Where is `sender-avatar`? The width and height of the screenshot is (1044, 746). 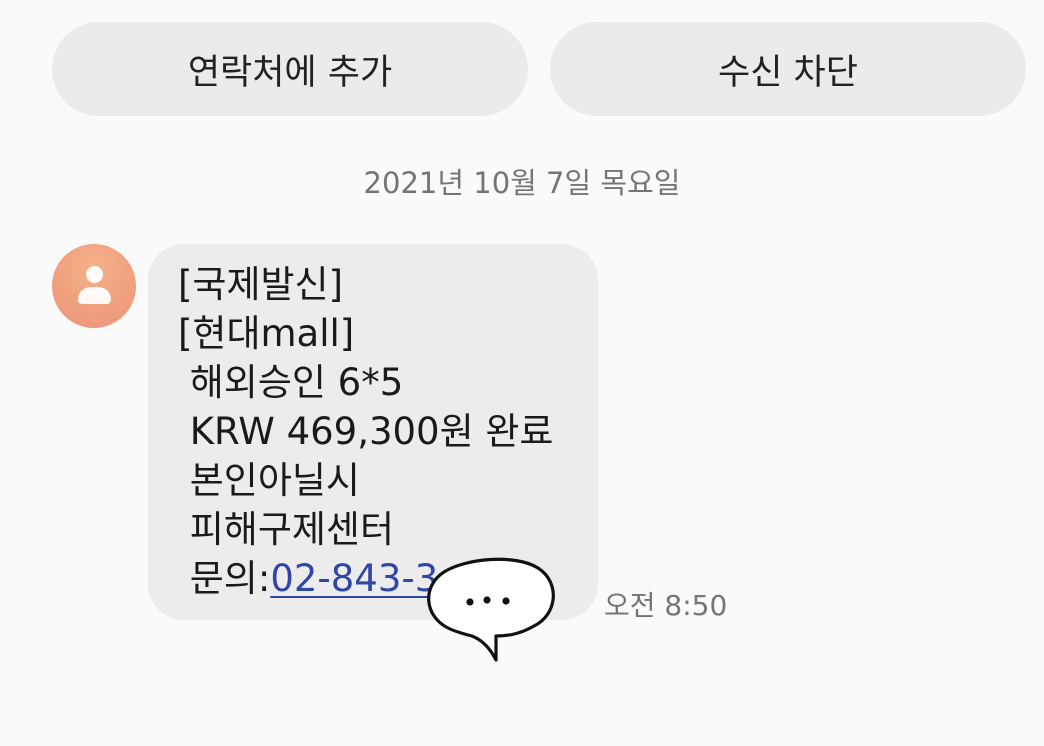
sender-avatar is located at coordinates (94, 286).